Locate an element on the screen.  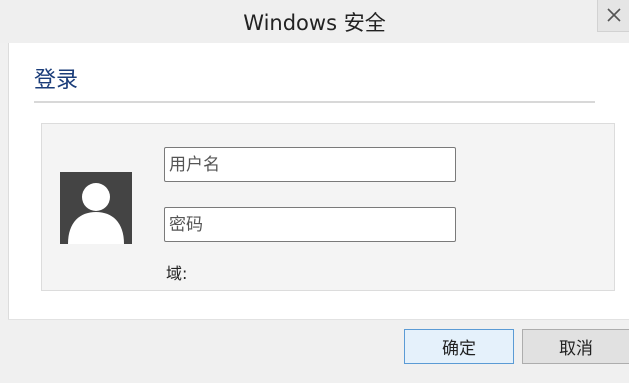
ok-button: 确定 is located at coordinates (459, 346).